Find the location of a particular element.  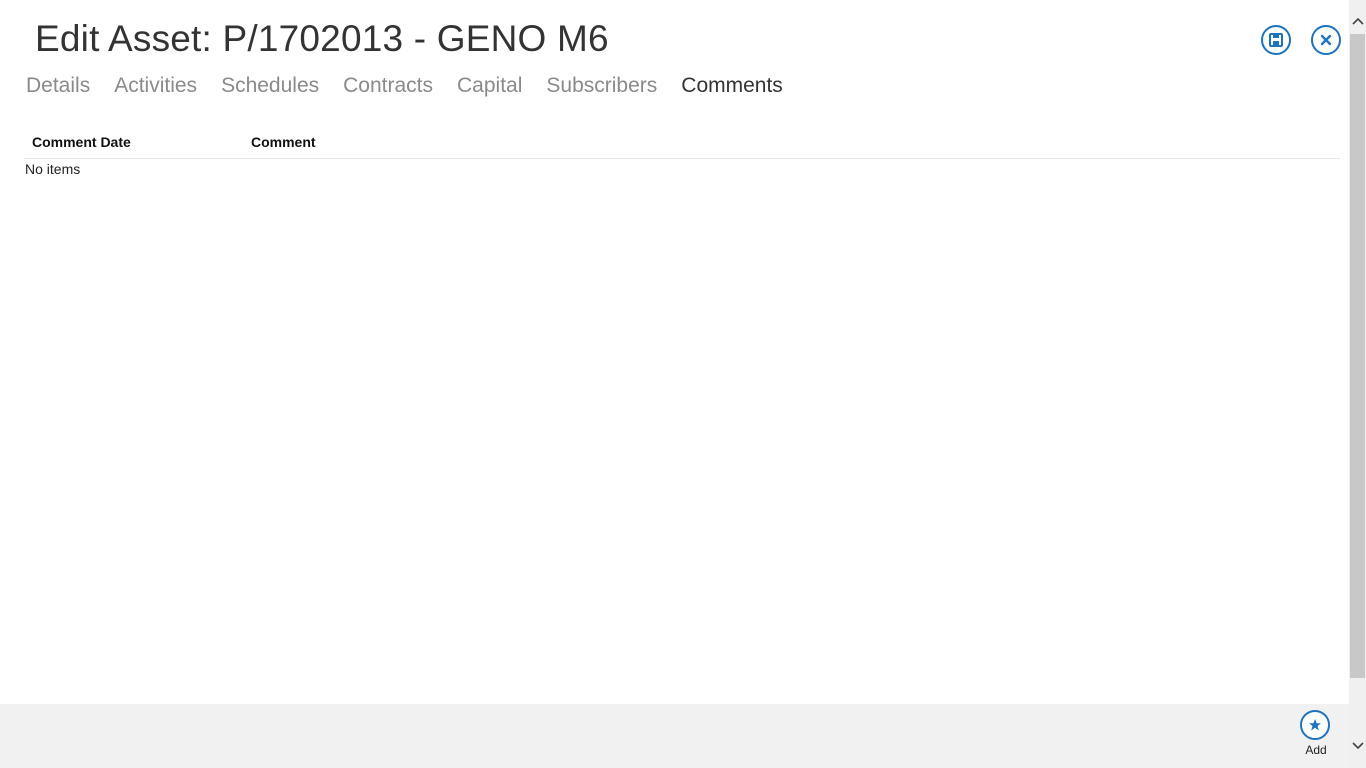

close-button is located at coordinates (1326, 40).